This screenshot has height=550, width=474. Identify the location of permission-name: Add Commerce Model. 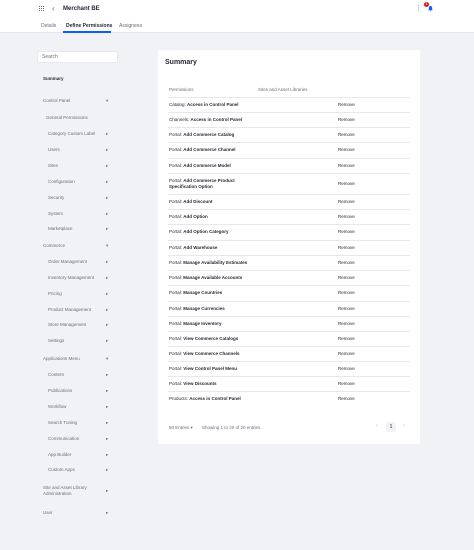
(207, 165).